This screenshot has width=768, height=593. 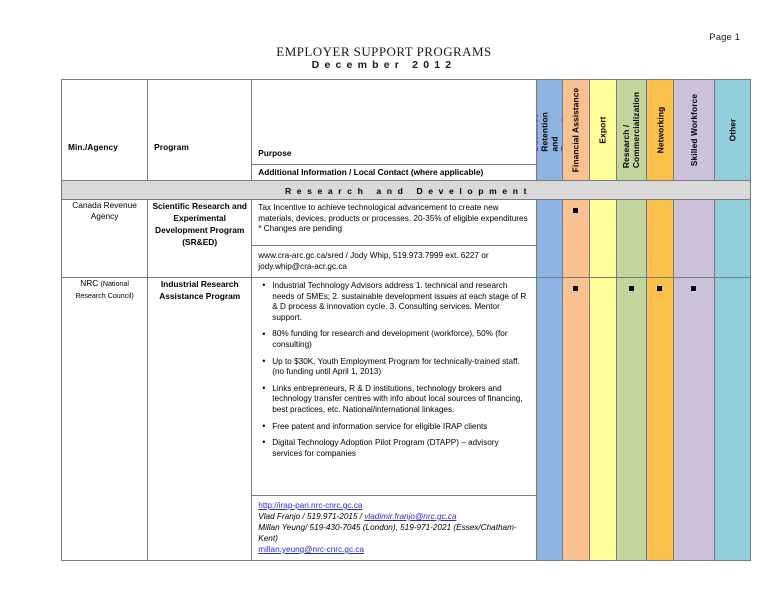 What do you see at coordinates (410, 516) in the screenshot?
I see `contact-link: vladimir.franjo@nrc.gc.ca` at bounding box center [410, 516].